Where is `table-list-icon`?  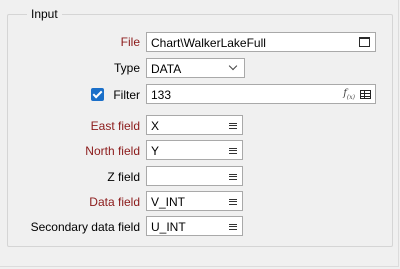 table-list-icon is located at coordinates (365, 94).